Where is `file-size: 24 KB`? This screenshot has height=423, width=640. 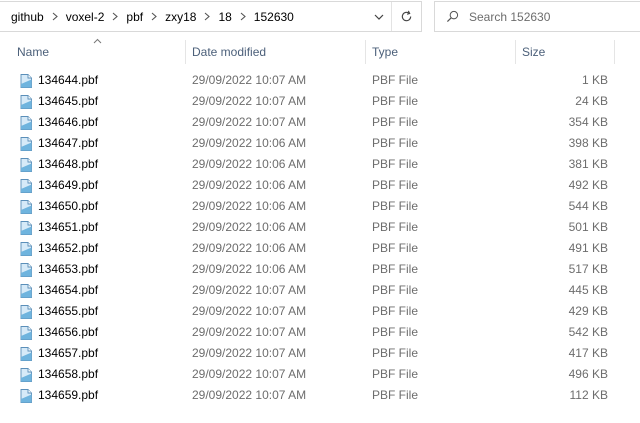 file-size: 24 KB is located at coordinates (591, 101).